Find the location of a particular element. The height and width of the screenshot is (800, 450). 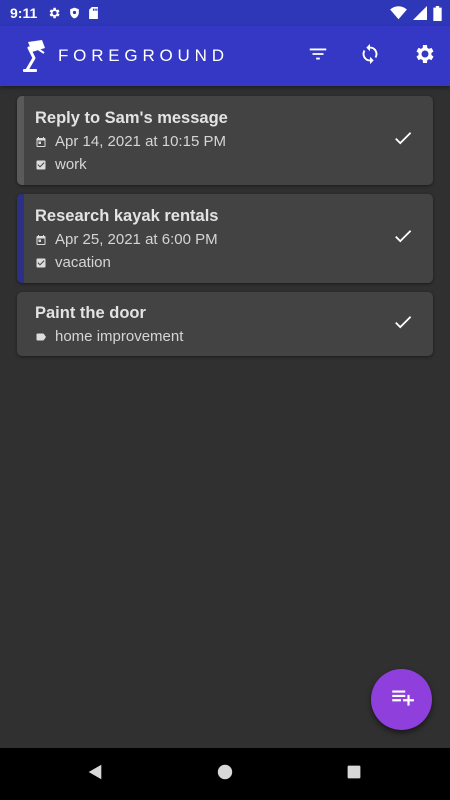

label-icon is located at coordinates (42, 337).